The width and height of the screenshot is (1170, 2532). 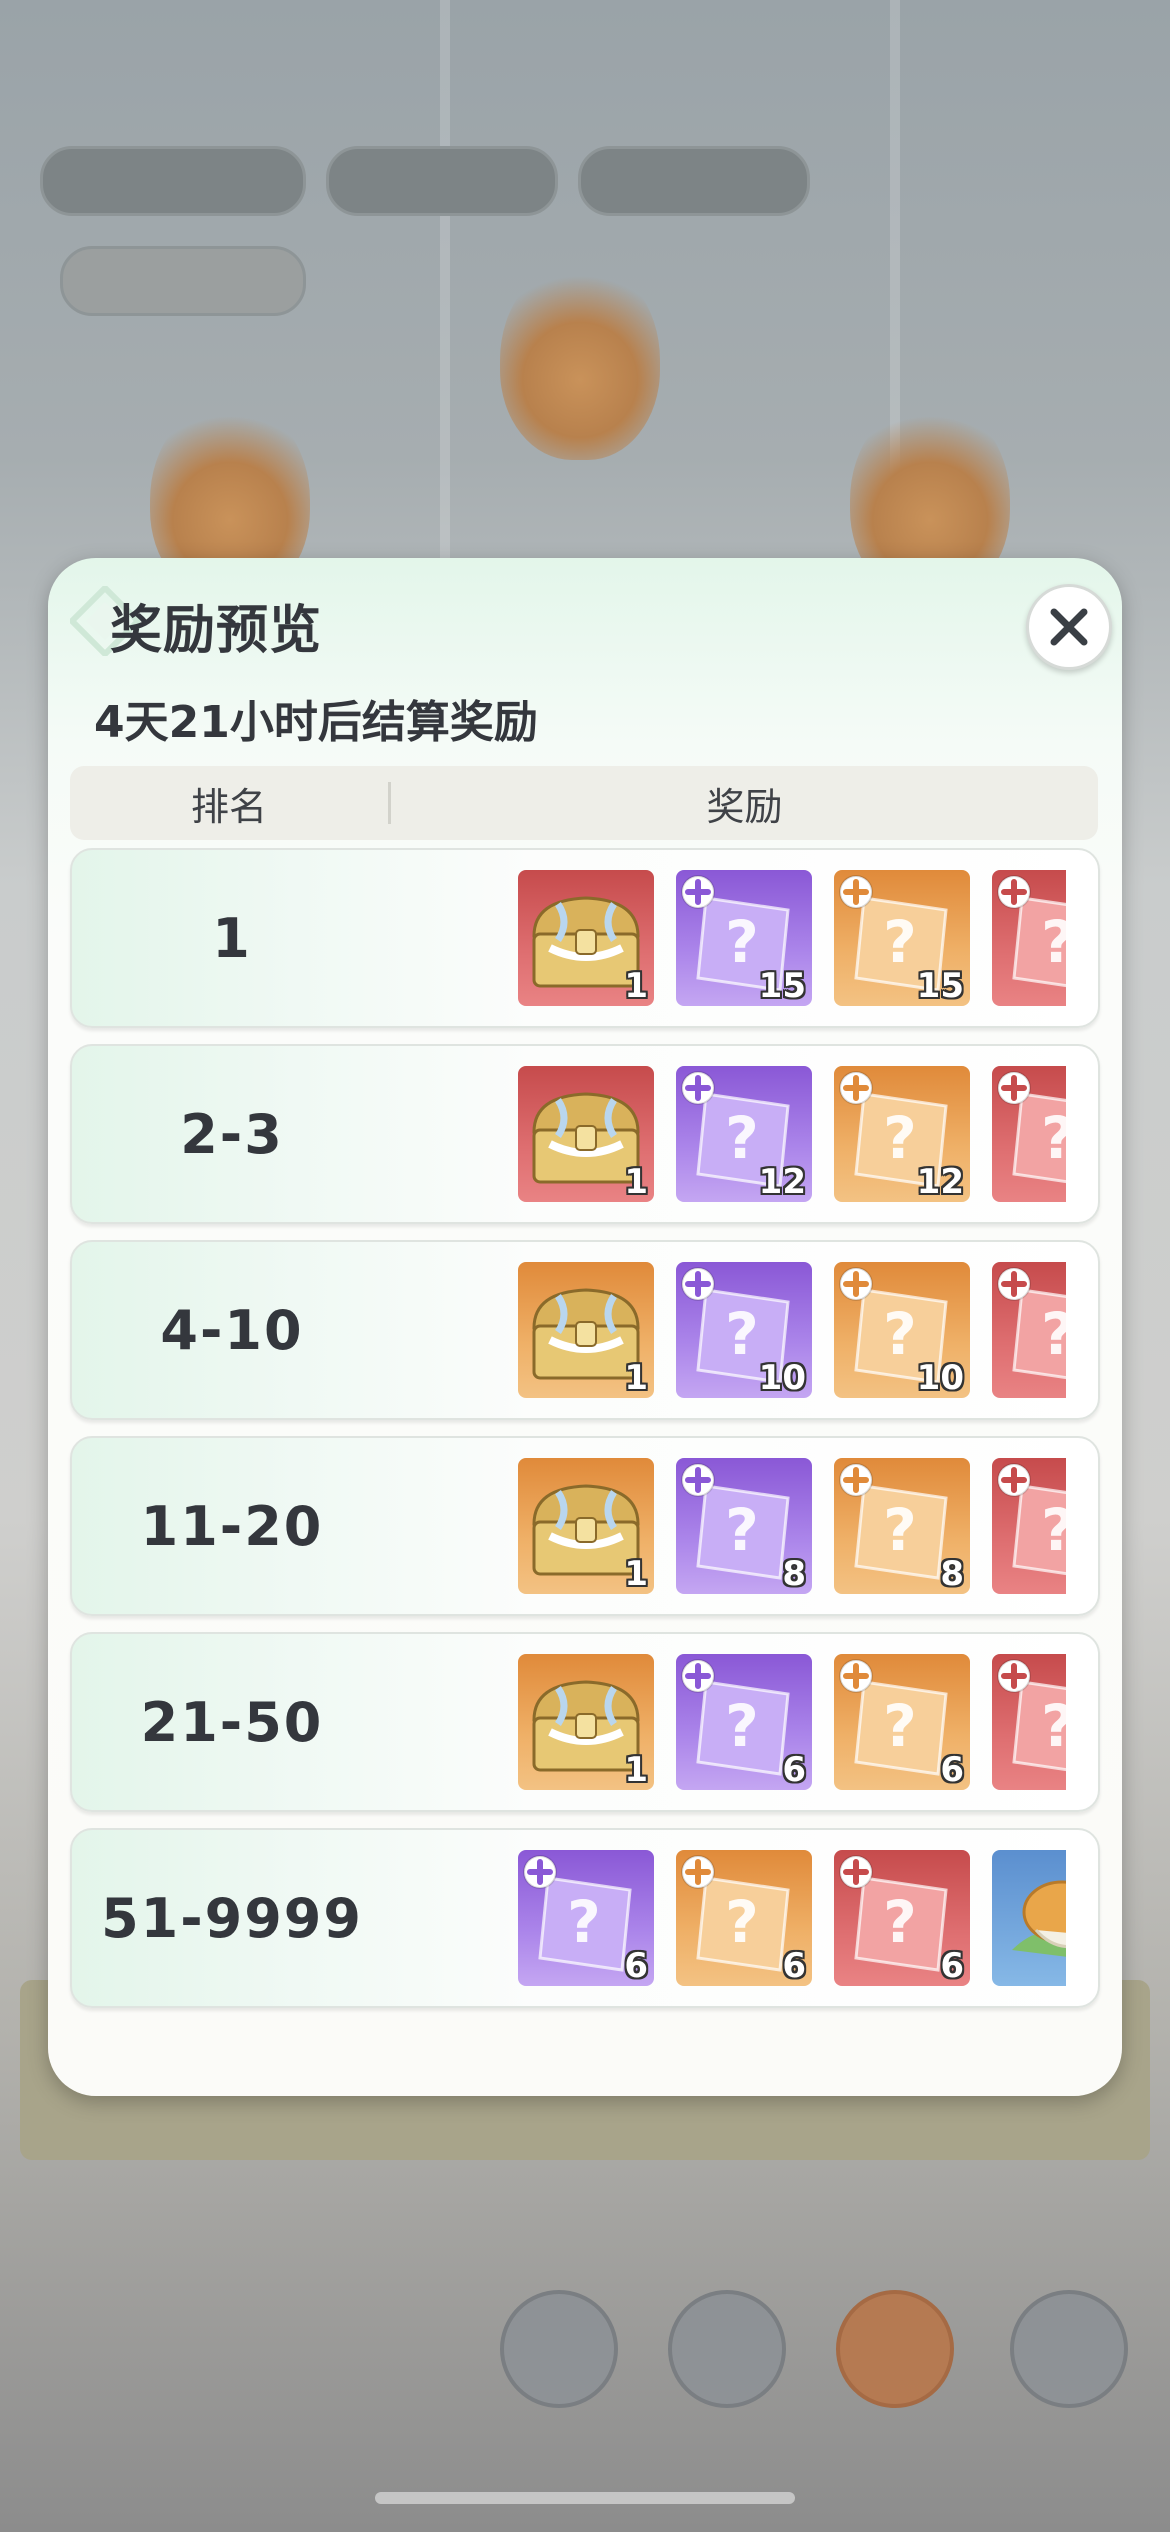 I want to click on reward-row: 2-3 1 ? 12 ? 12 ?, so click(x=585, y=1134).